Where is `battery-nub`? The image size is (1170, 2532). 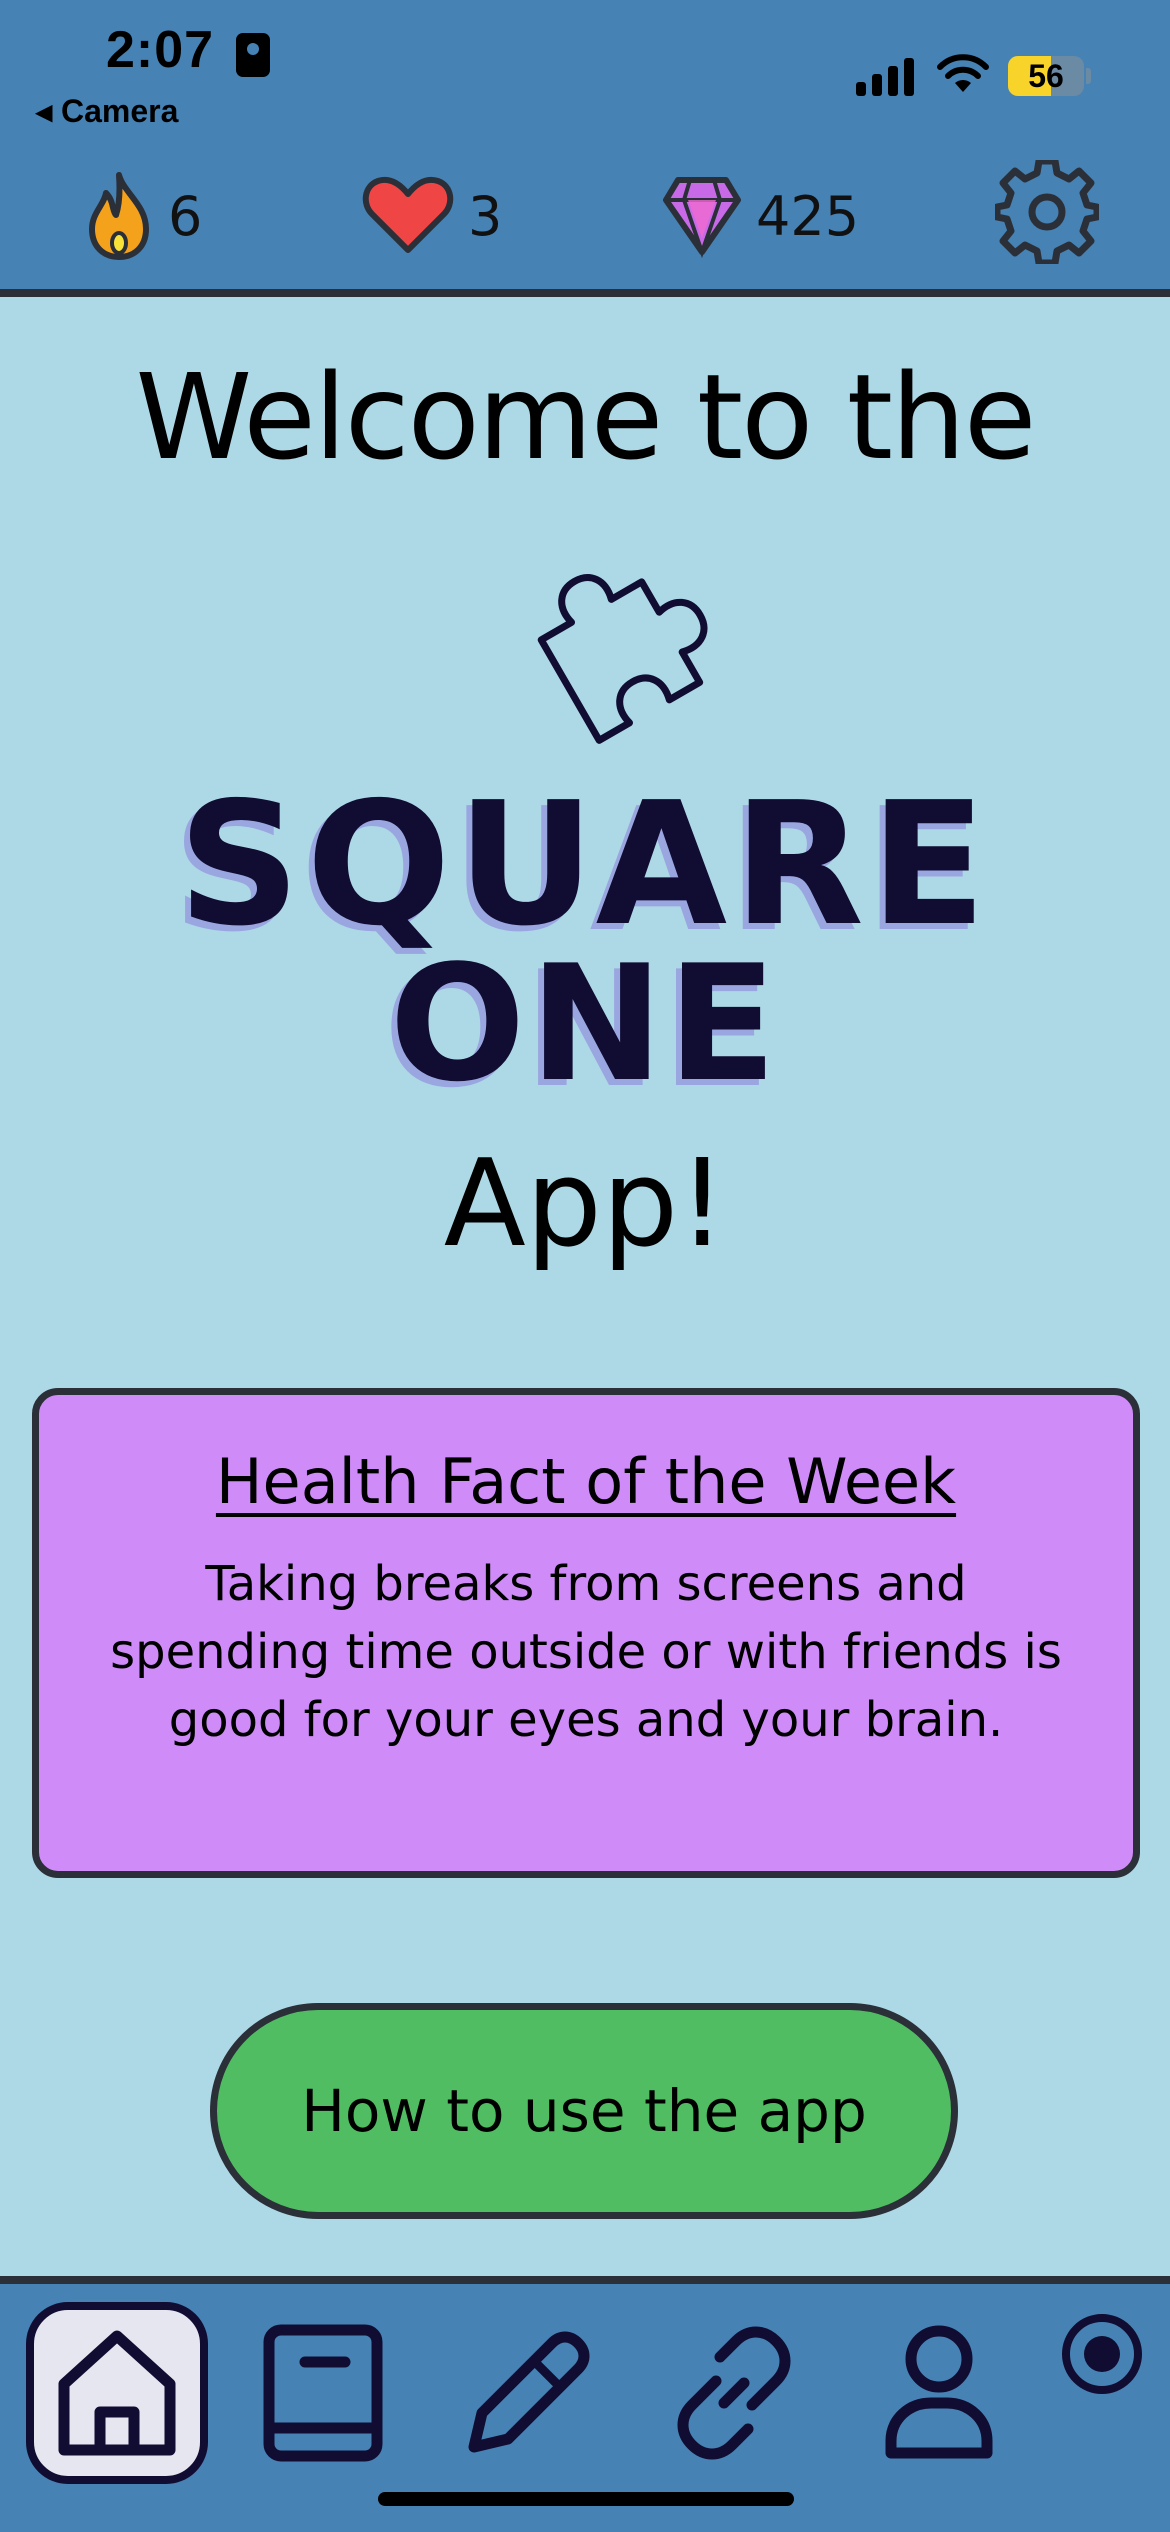
battery-nub is located at coordinates (1088, 76).